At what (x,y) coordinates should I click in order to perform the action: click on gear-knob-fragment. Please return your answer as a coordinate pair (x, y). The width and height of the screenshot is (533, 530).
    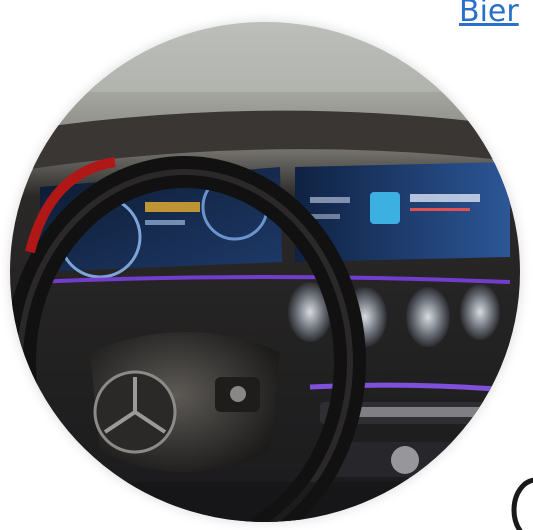
    Looking at the image, I should click on (522, 503).